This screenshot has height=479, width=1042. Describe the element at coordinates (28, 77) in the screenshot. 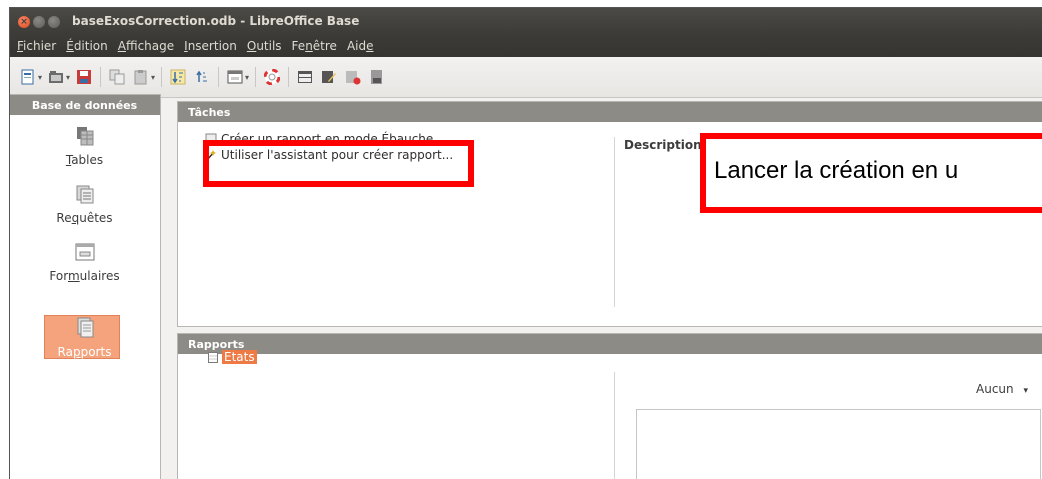

I see `new-document-icon` at that location.